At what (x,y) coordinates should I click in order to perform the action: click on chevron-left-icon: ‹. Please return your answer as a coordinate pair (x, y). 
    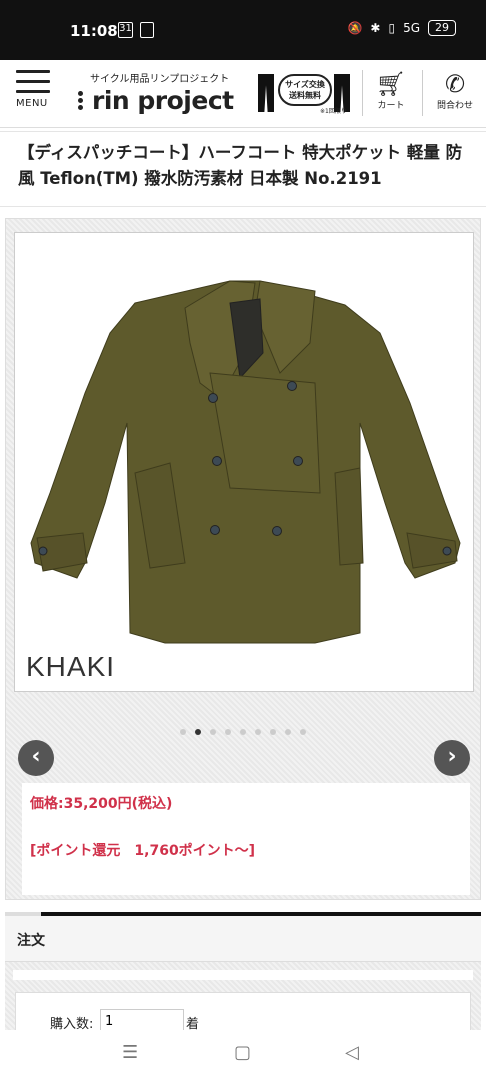
    Looking at the image, I should click on (36, 756).